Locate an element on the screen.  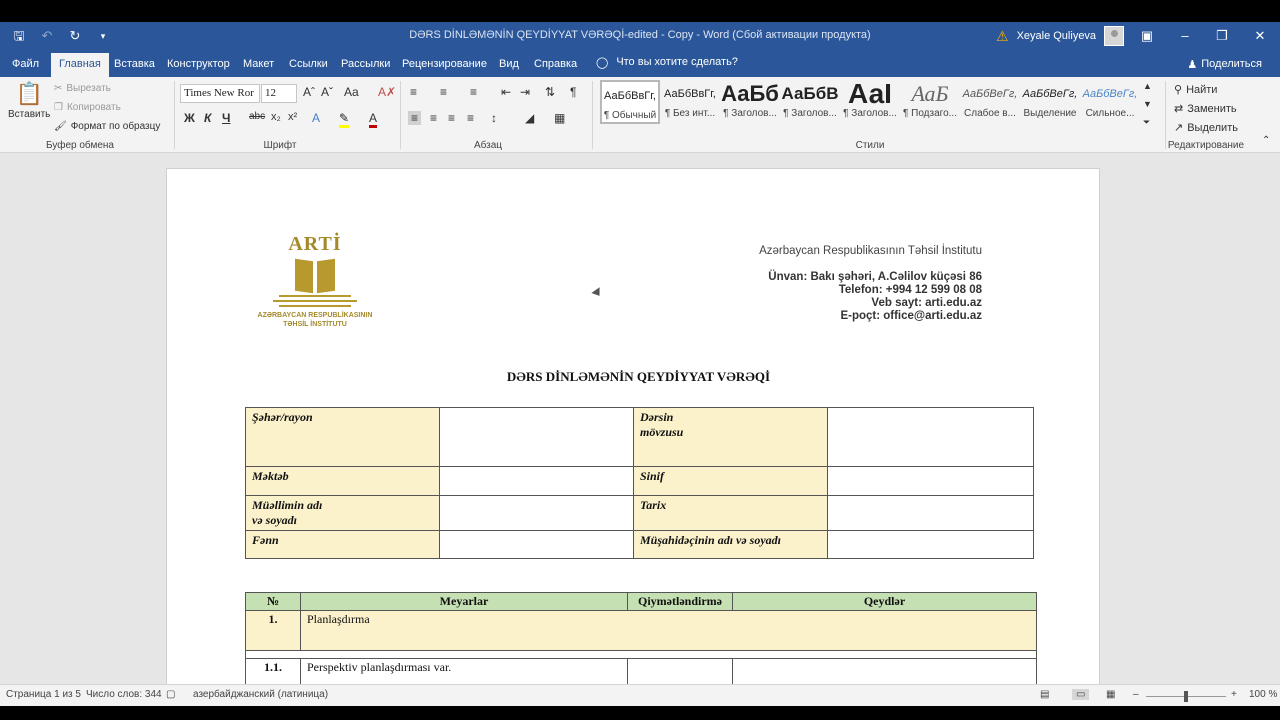
strikethrough-icon: abc is located at coordinates (257, 116).